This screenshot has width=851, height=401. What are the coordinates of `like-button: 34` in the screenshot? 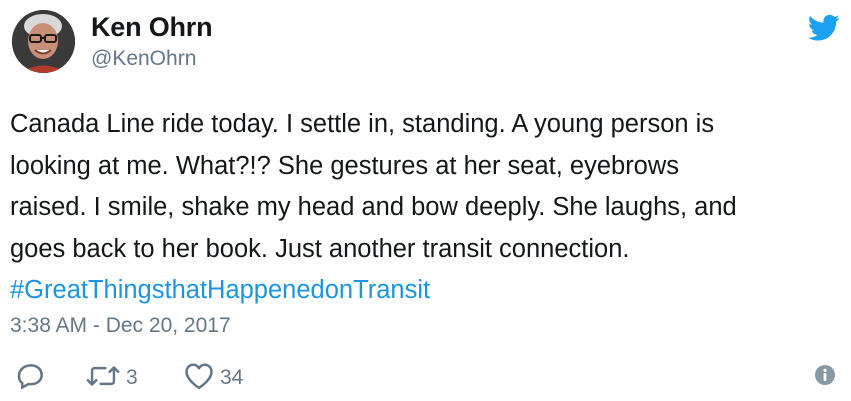 It's located at (213, 378).